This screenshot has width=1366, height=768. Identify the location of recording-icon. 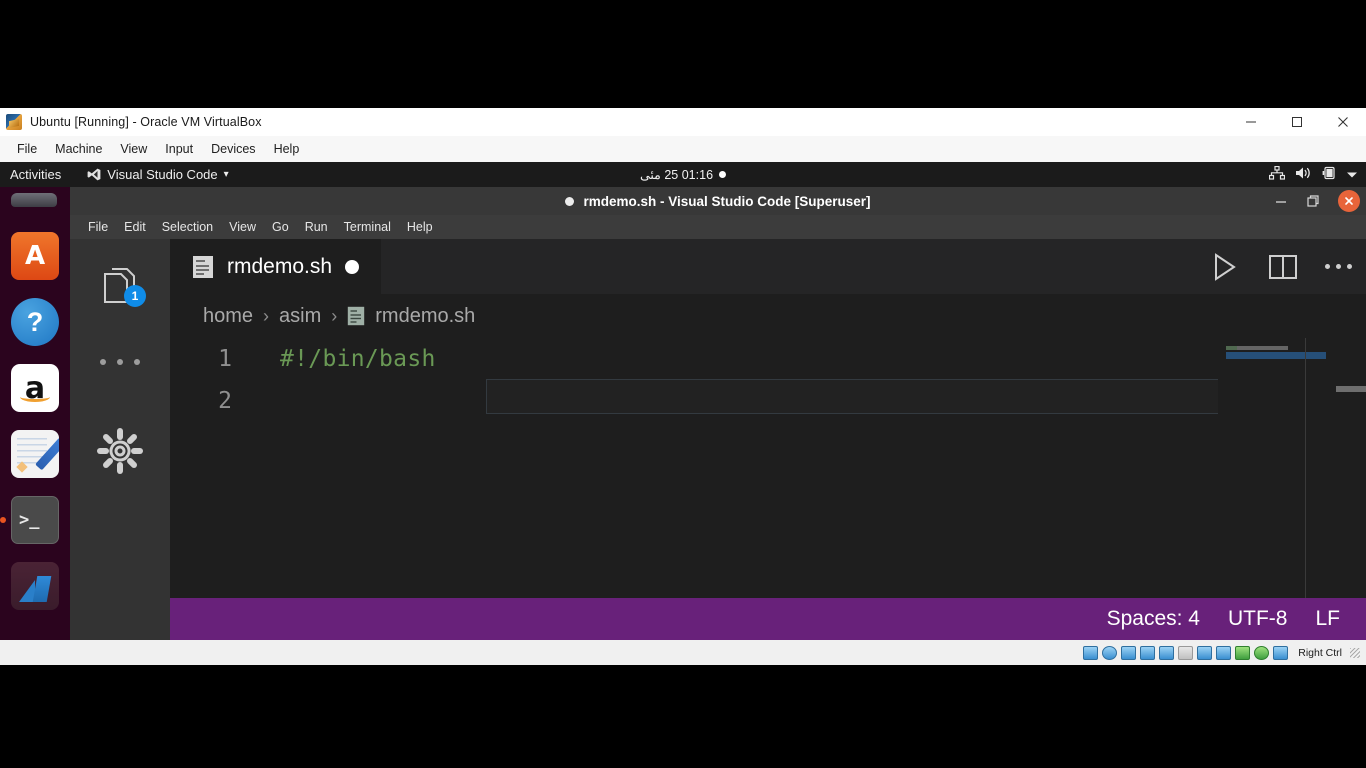
(1224, 652).